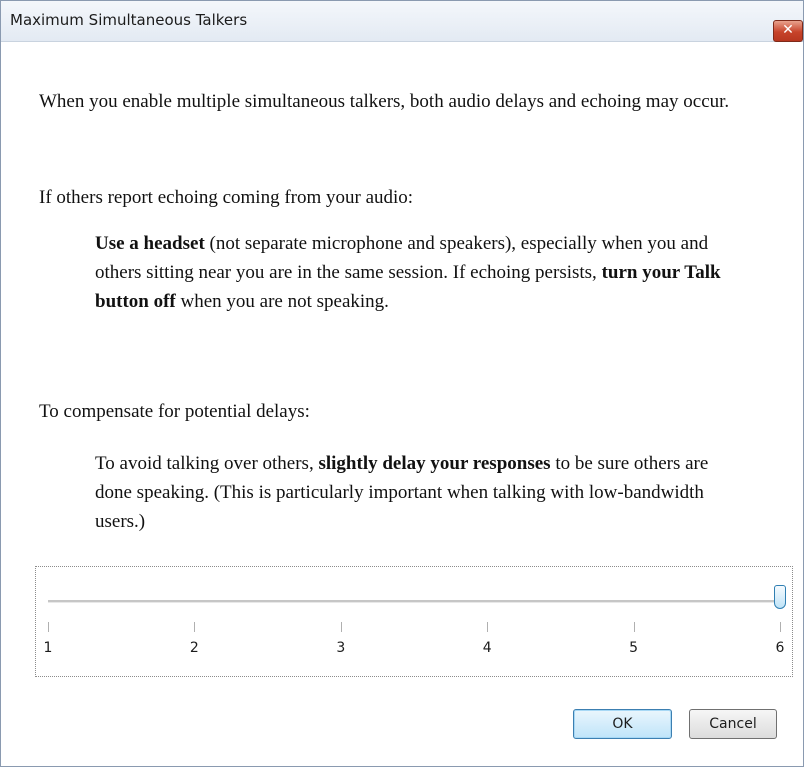 This screenshot has width=804, height=767. What do you see at coordinates (780, 648) in the screenshot?
I see `slider-tick-label: 6` at bounding box center [780, 648].